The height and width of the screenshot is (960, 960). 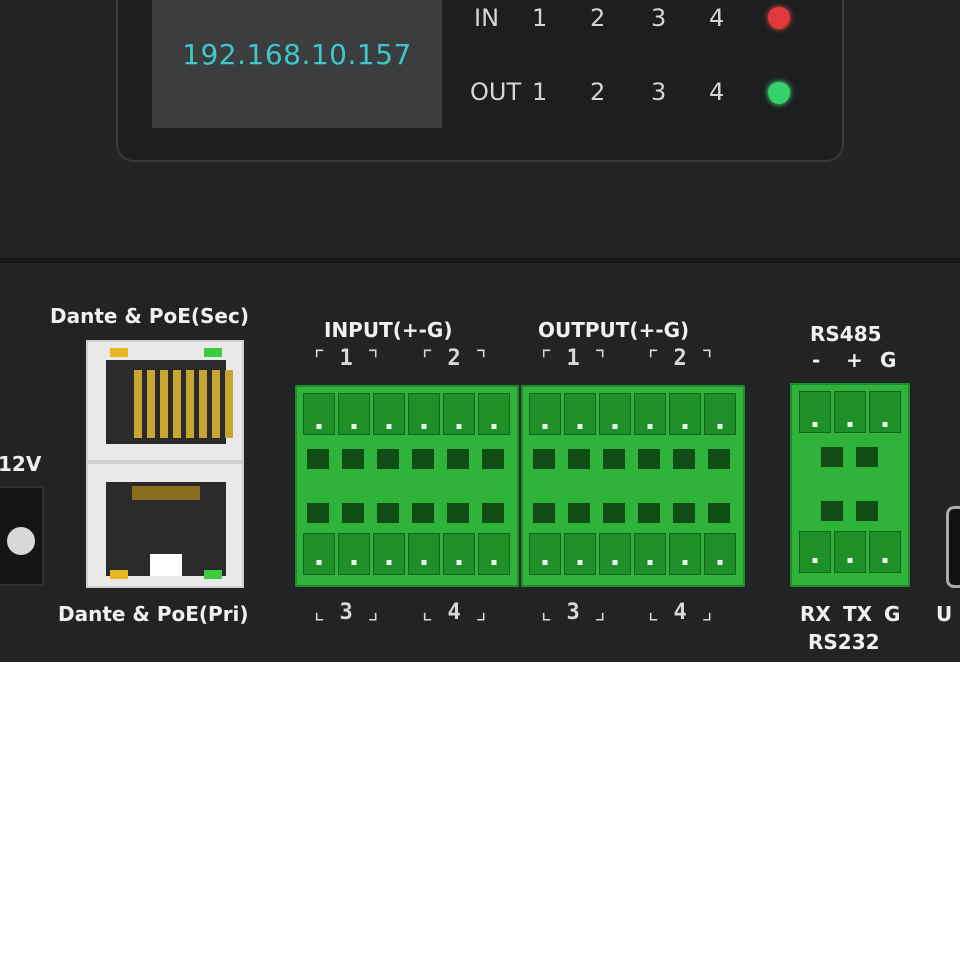 What do you see at coordinates (815, 614) in the screenshot?
I see `rs232-pin-rx: RX` at bounding box center [815, 614].